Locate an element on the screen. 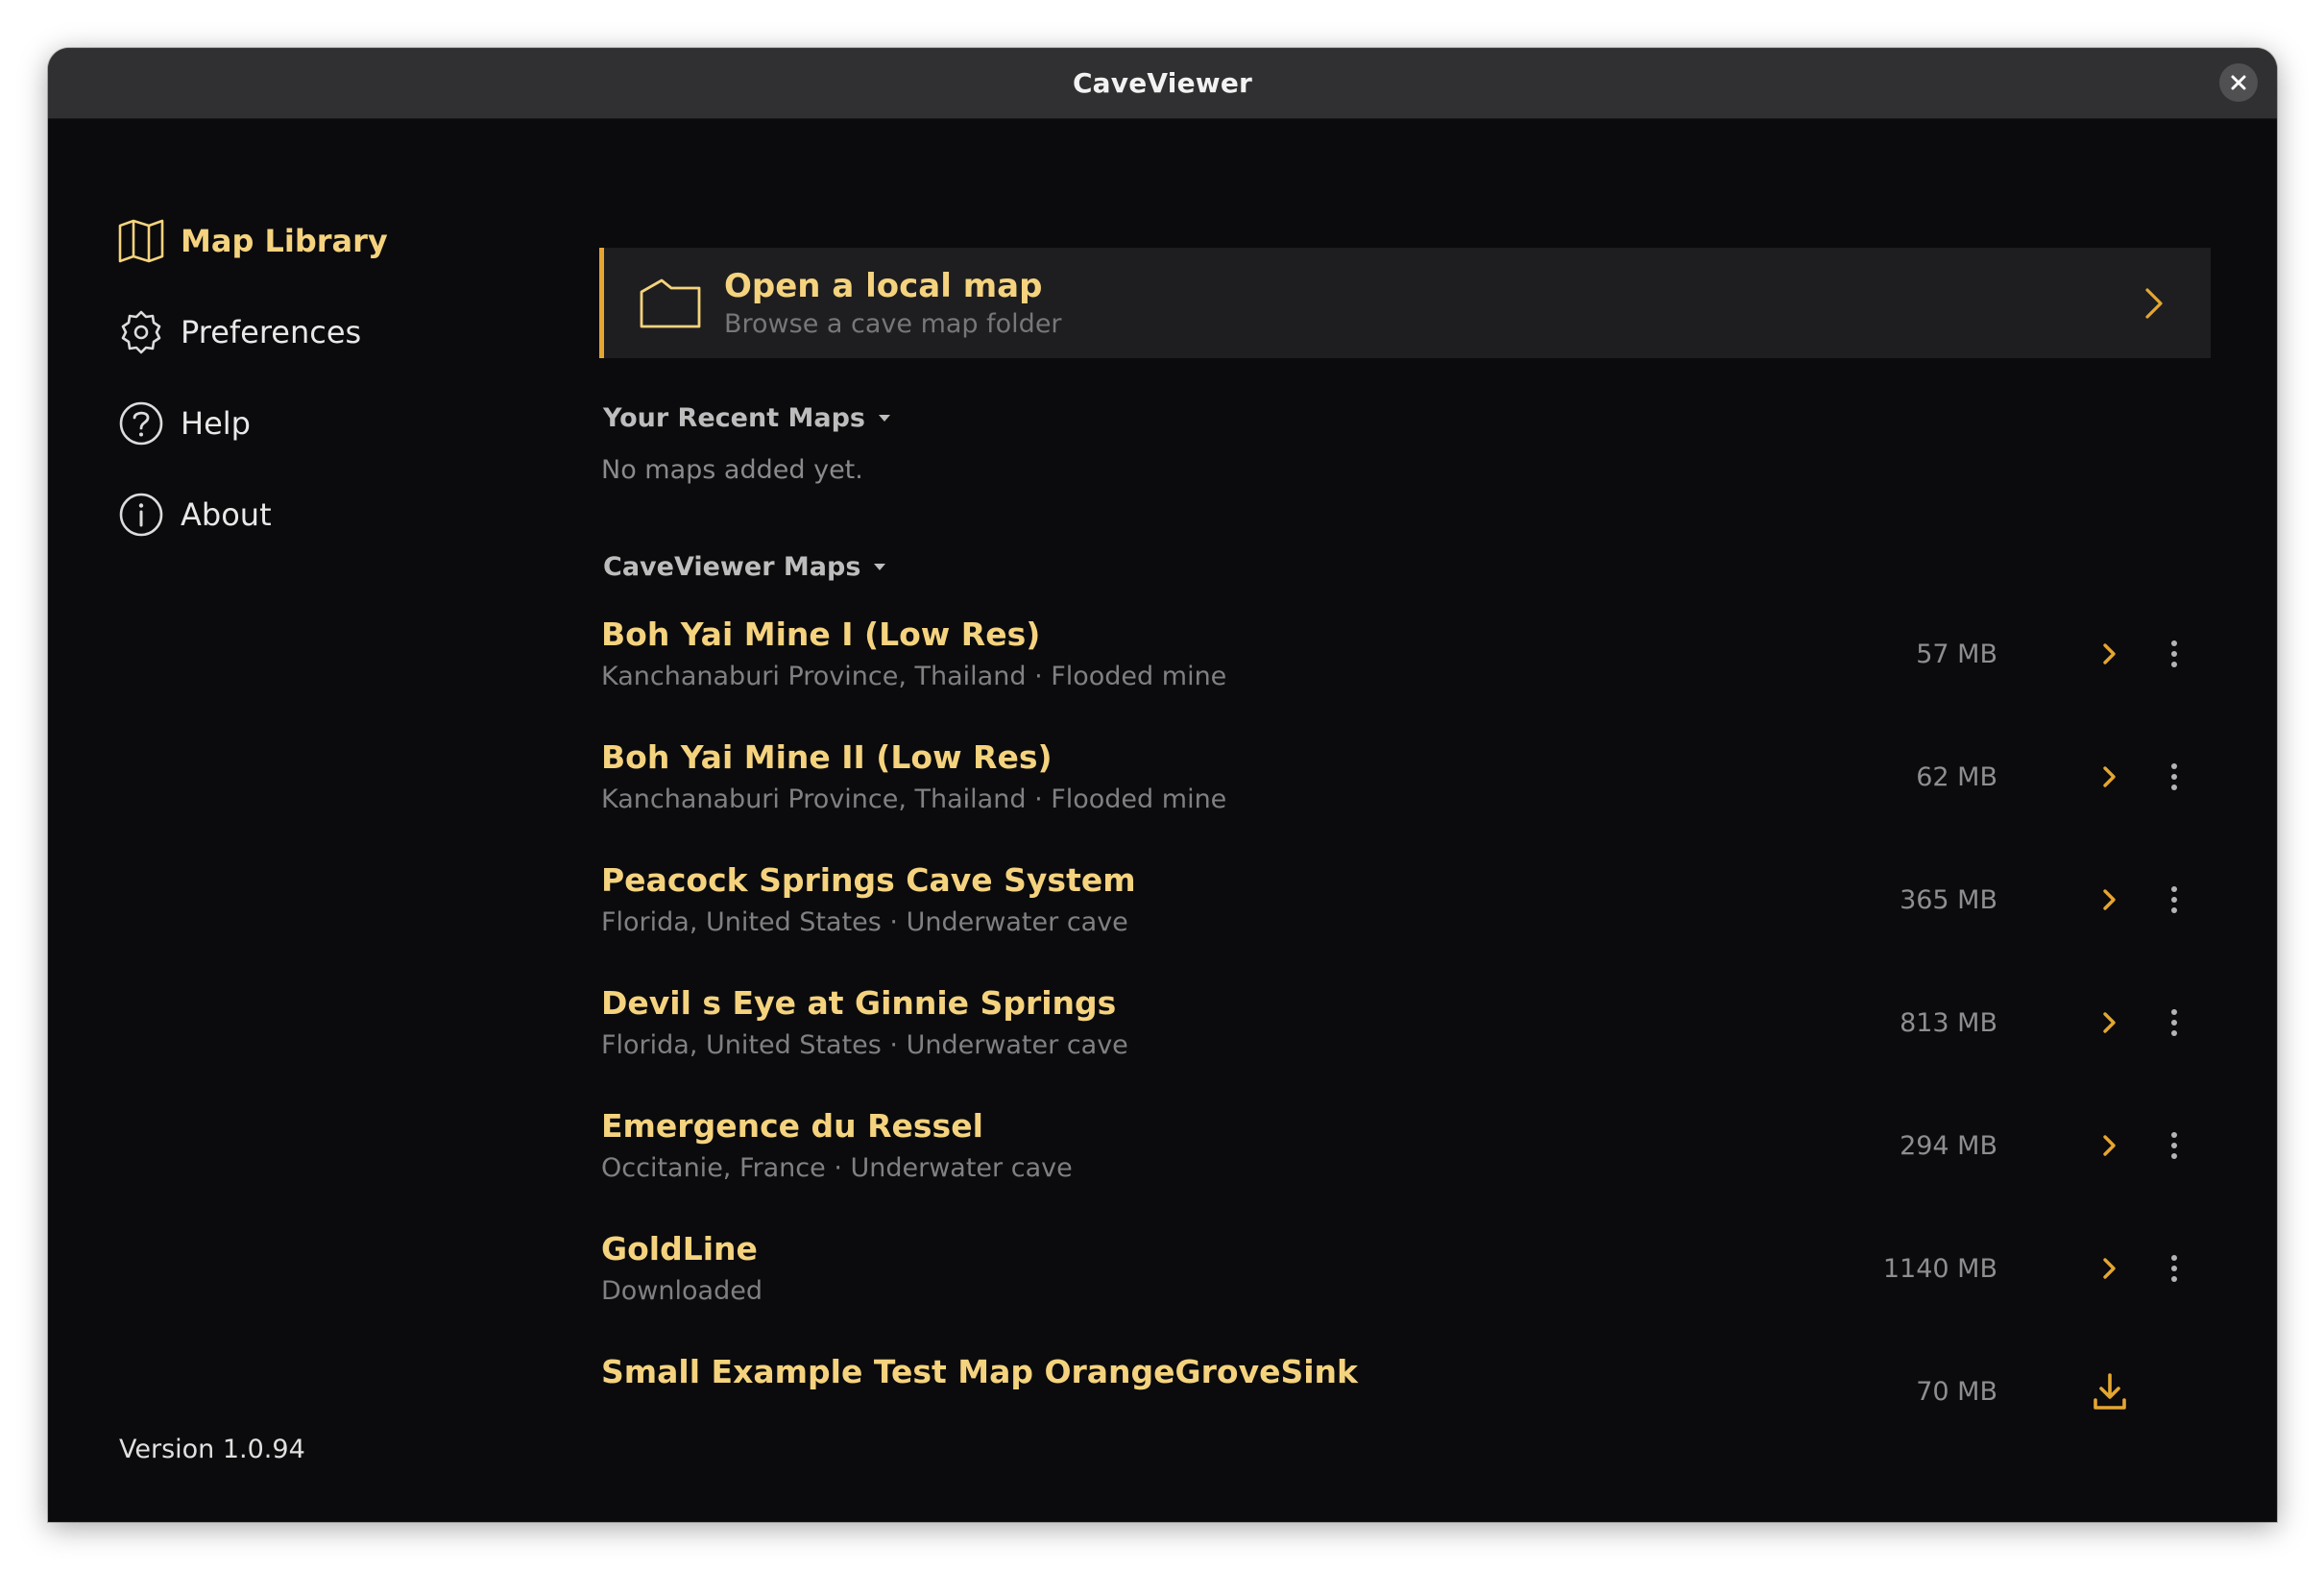 Image resolution: width=2324 pixels, height=1569 pixels. map-subtitle: Downloaded is located at coordinates (682, 1291).